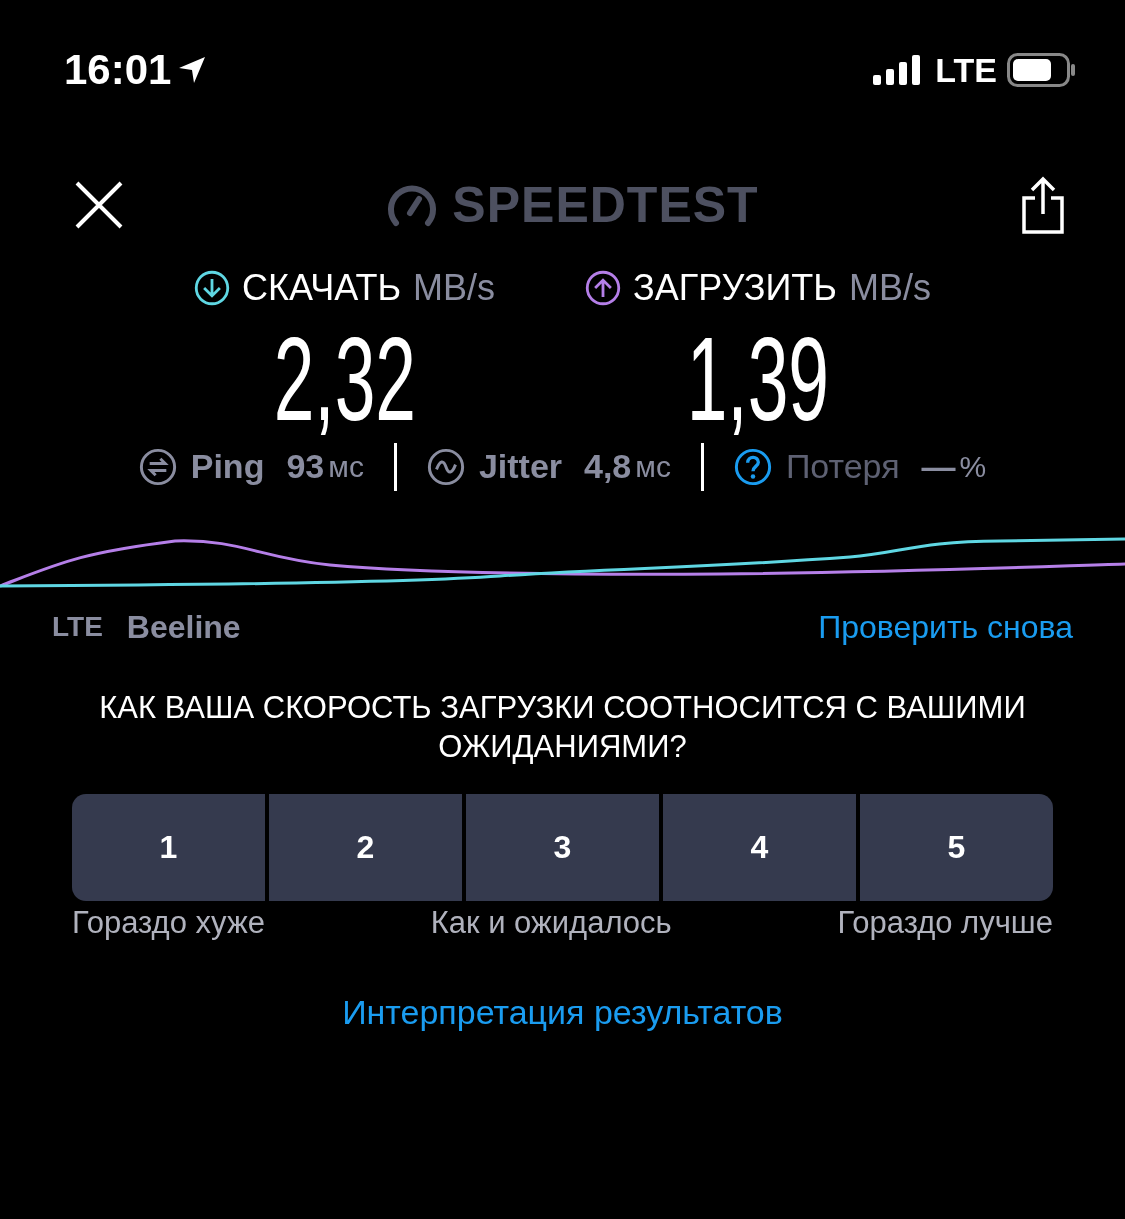  I want to click on metric-value: 4,8, so click(608, 467).